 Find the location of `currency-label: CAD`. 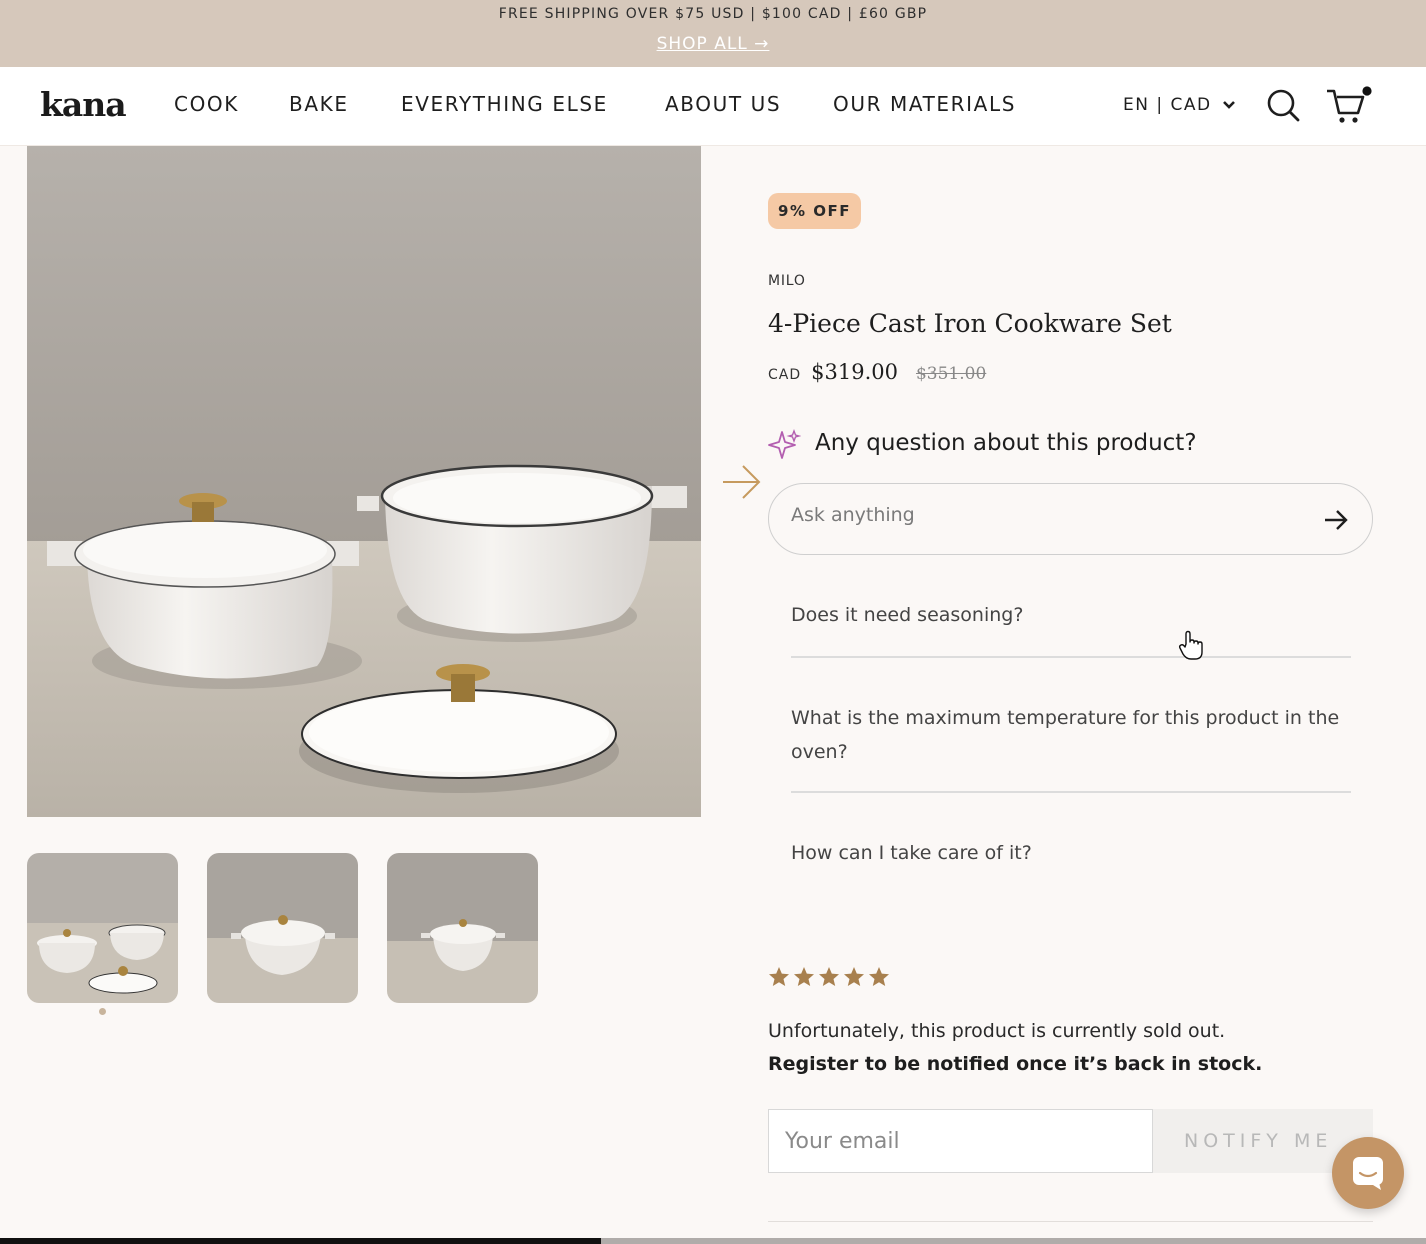

currency-label: CAD is located at coordinates (785, 375).